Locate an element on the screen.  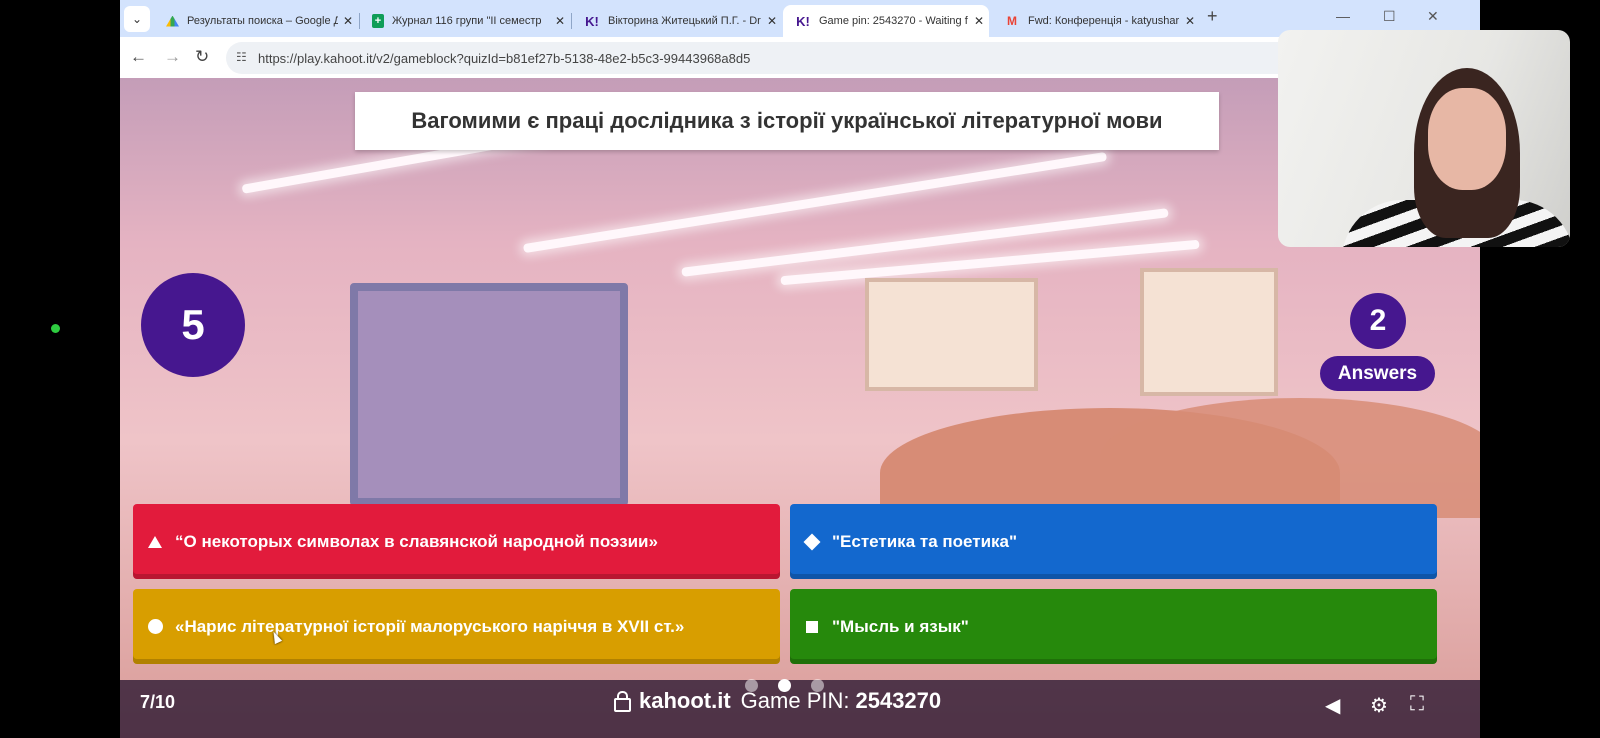
tab-title: Результаты поиска – Google Д is located at coordinates (262, 21).